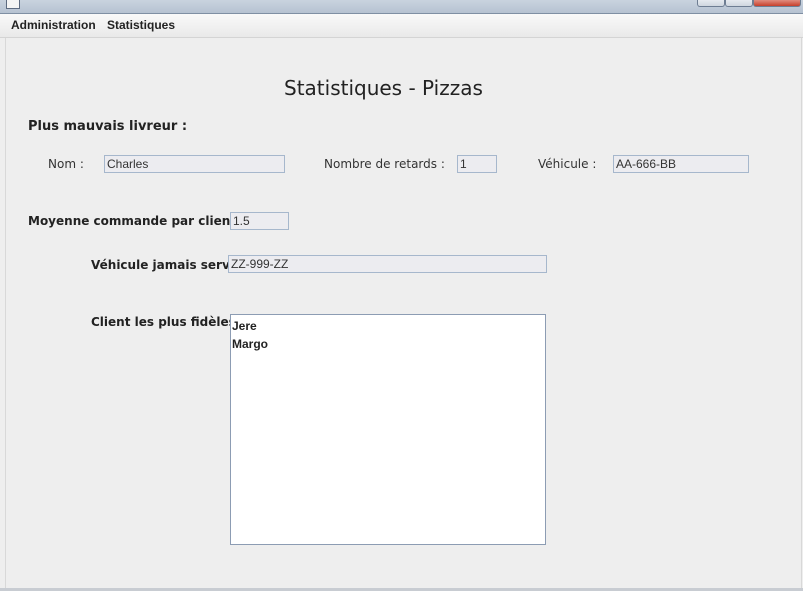 The image size is (803, 591). What do you see at coordinates (567, 164) in the screenshot?
I see `vehicle-label: Véhicule :` at bounding box center [567, 164].